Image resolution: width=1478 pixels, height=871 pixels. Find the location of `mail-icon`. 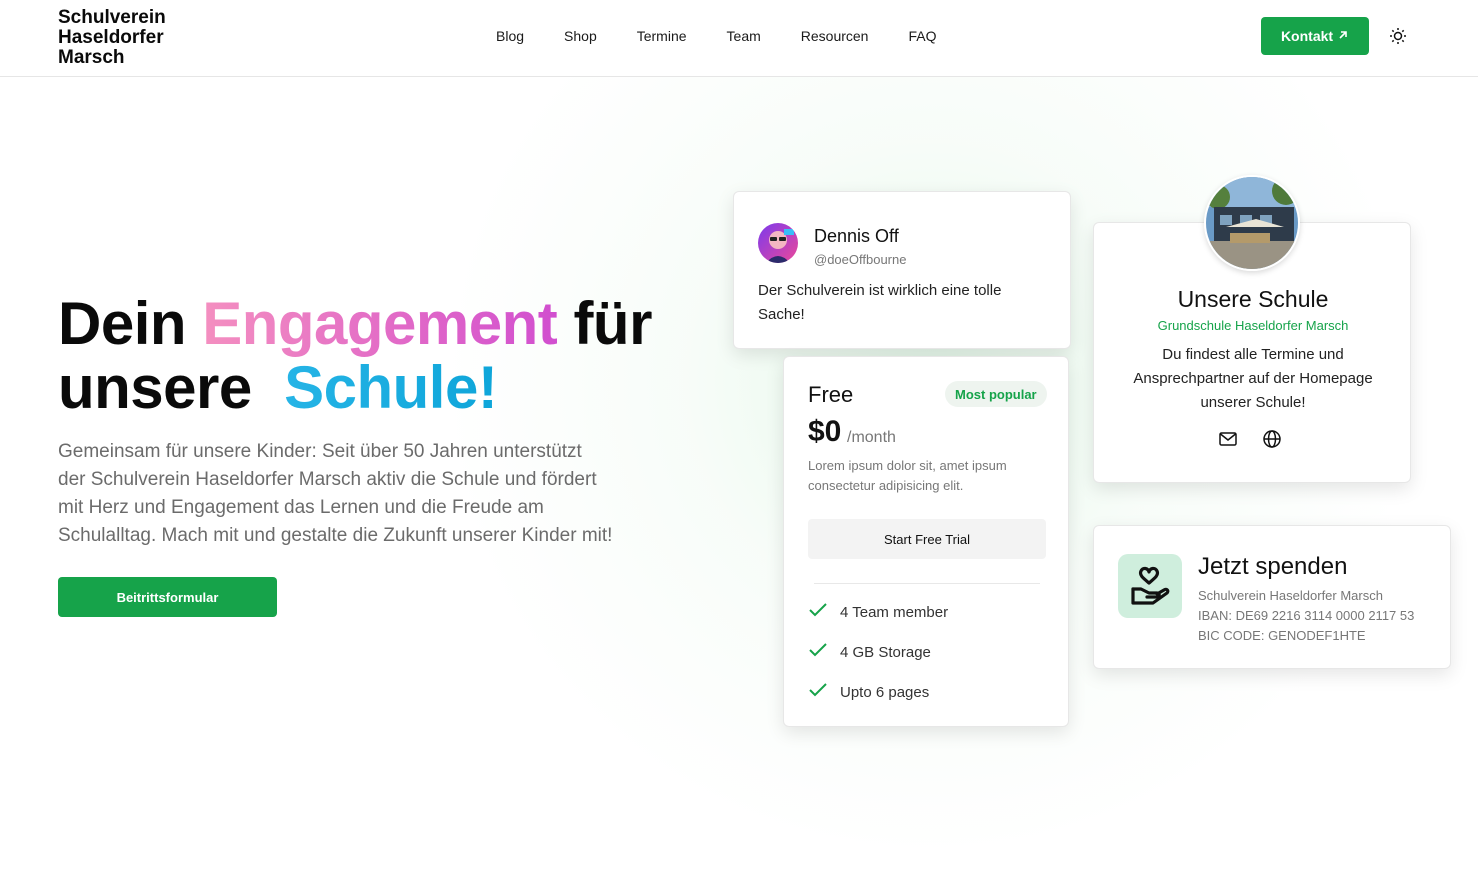

mail-icon is located at coordinates (1228, 441).